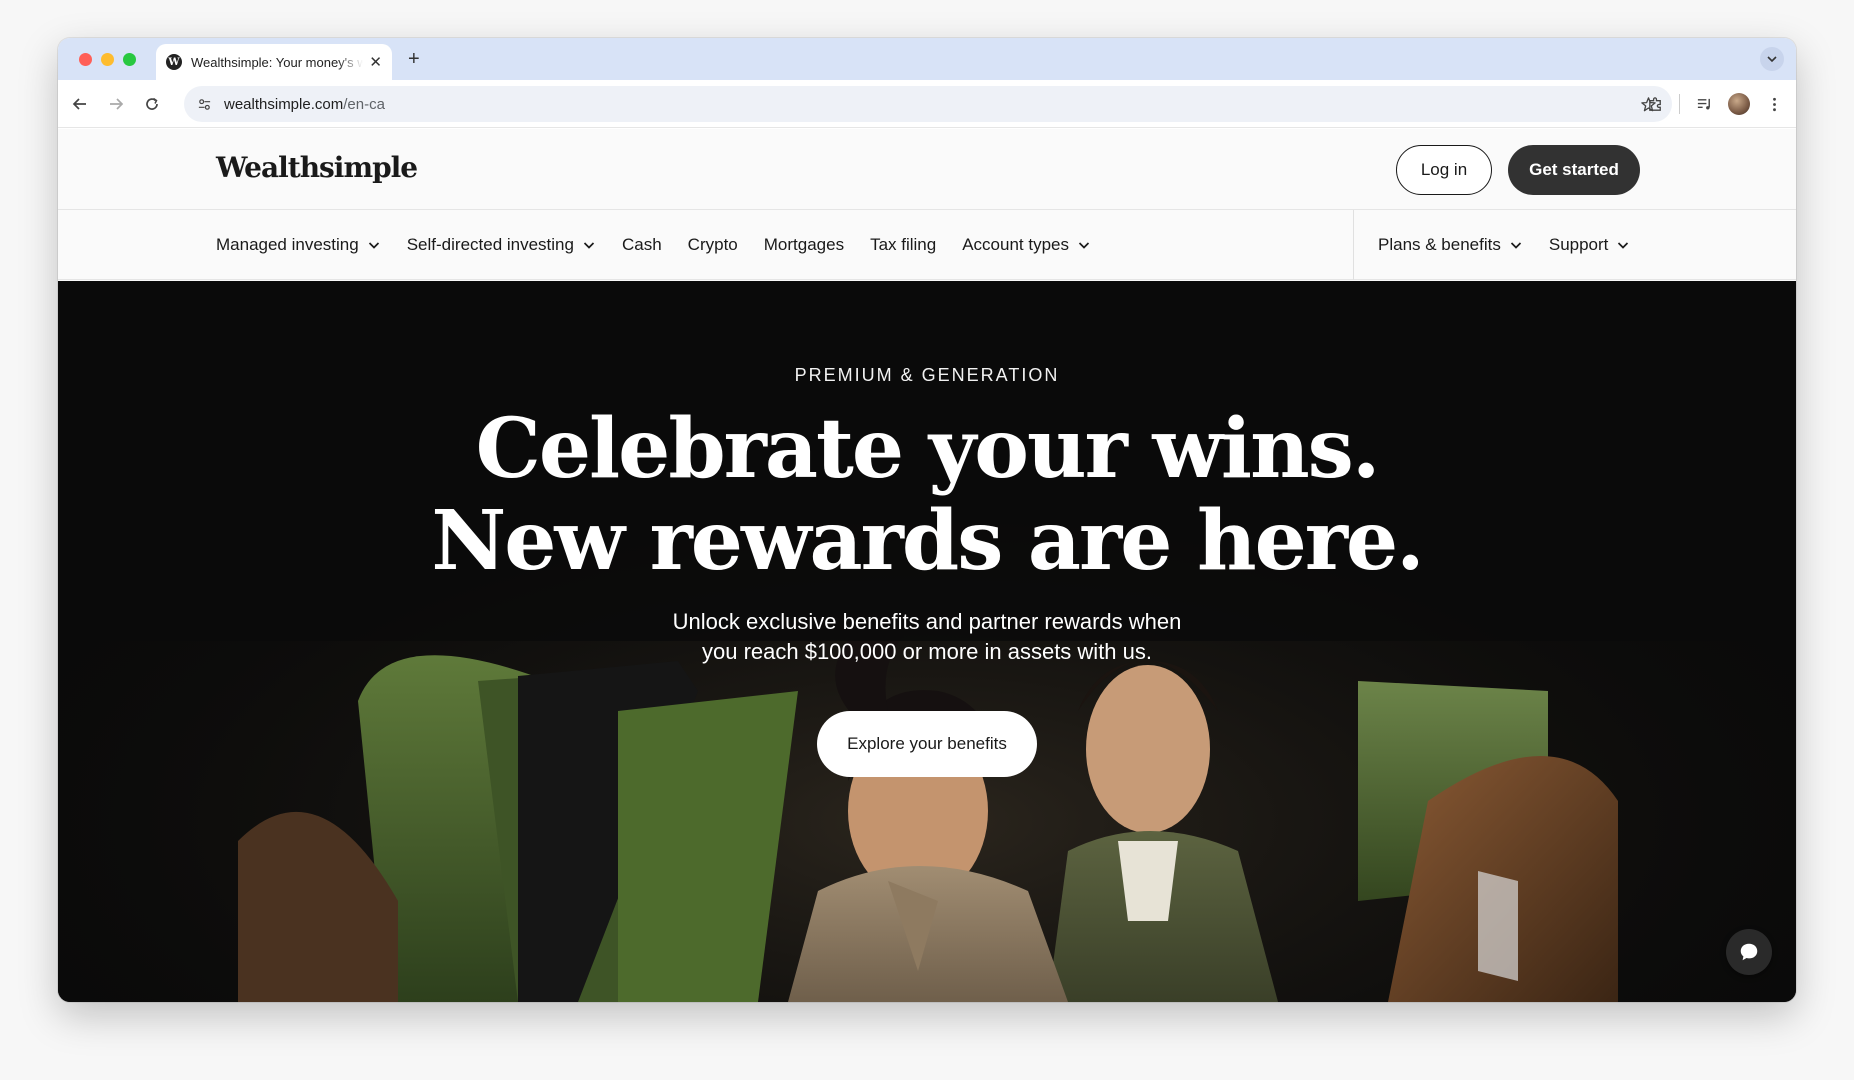 The height and width of the screenshot is (1080, 1854). I want to click on nav-item-plans-and-benefits: Plans & benefits, so click(1450, 245).